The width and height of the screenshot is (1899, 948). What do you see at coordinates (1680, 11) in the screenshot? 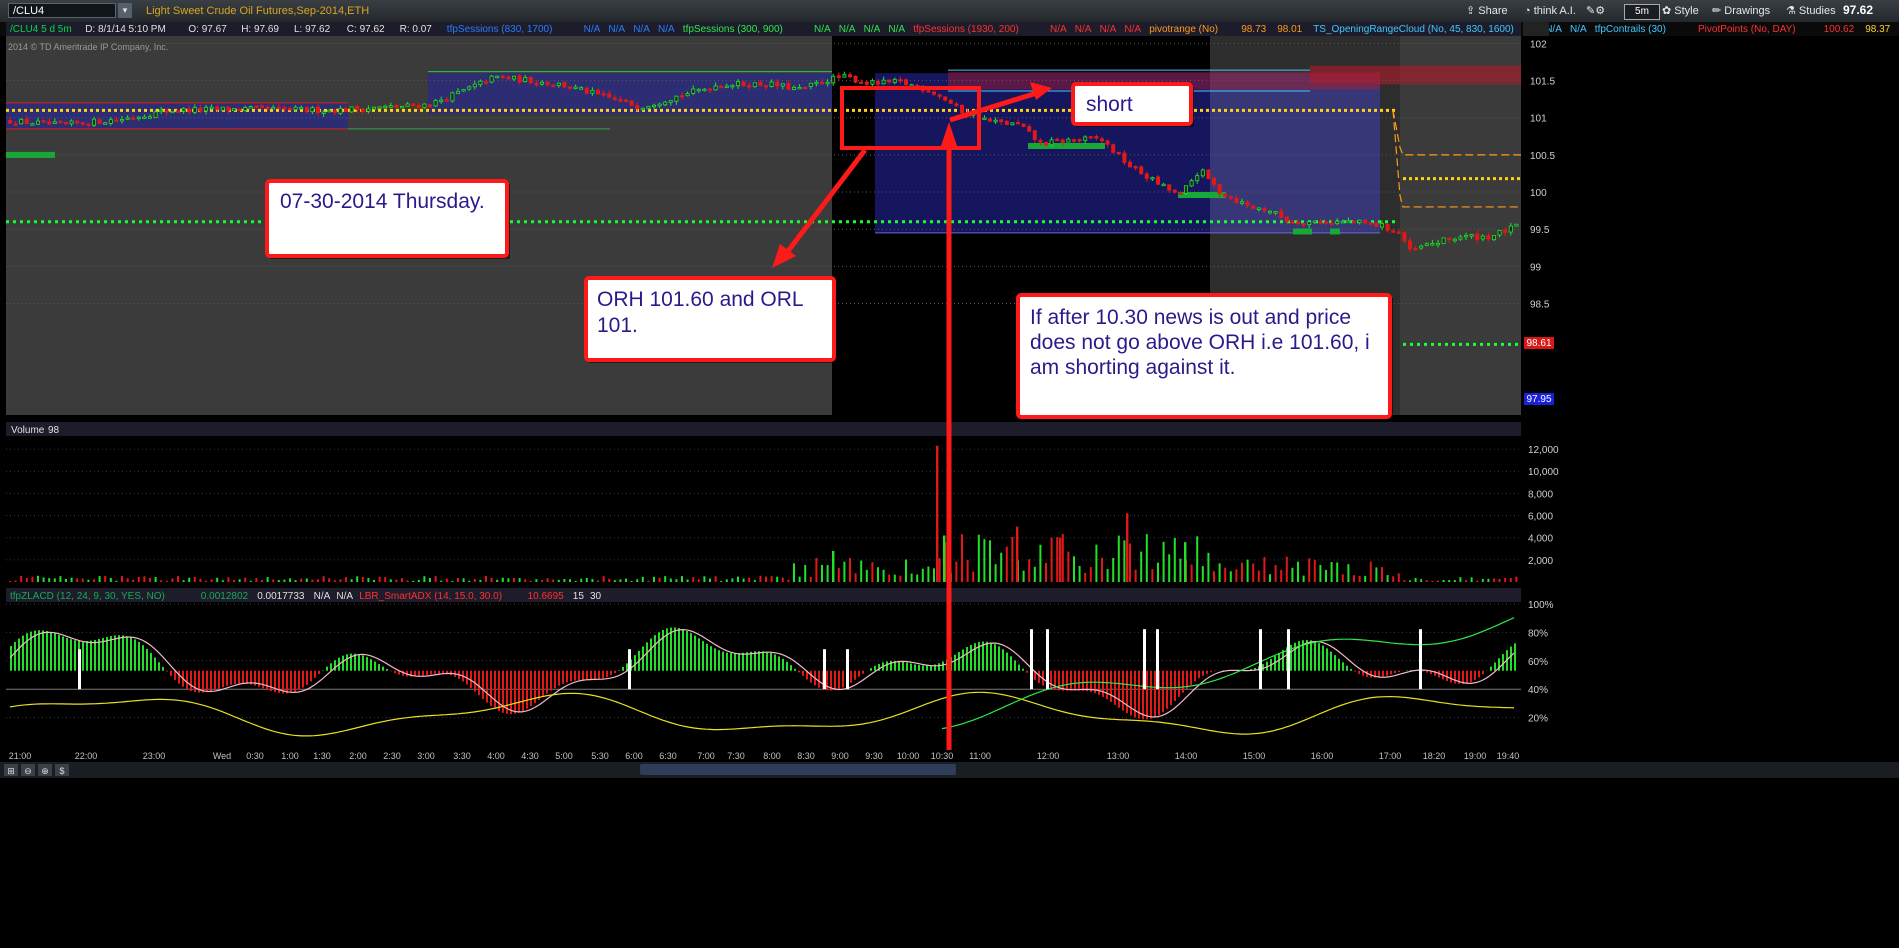
I see `style-button: ✿ Style` at bounding box center [1680, 11].